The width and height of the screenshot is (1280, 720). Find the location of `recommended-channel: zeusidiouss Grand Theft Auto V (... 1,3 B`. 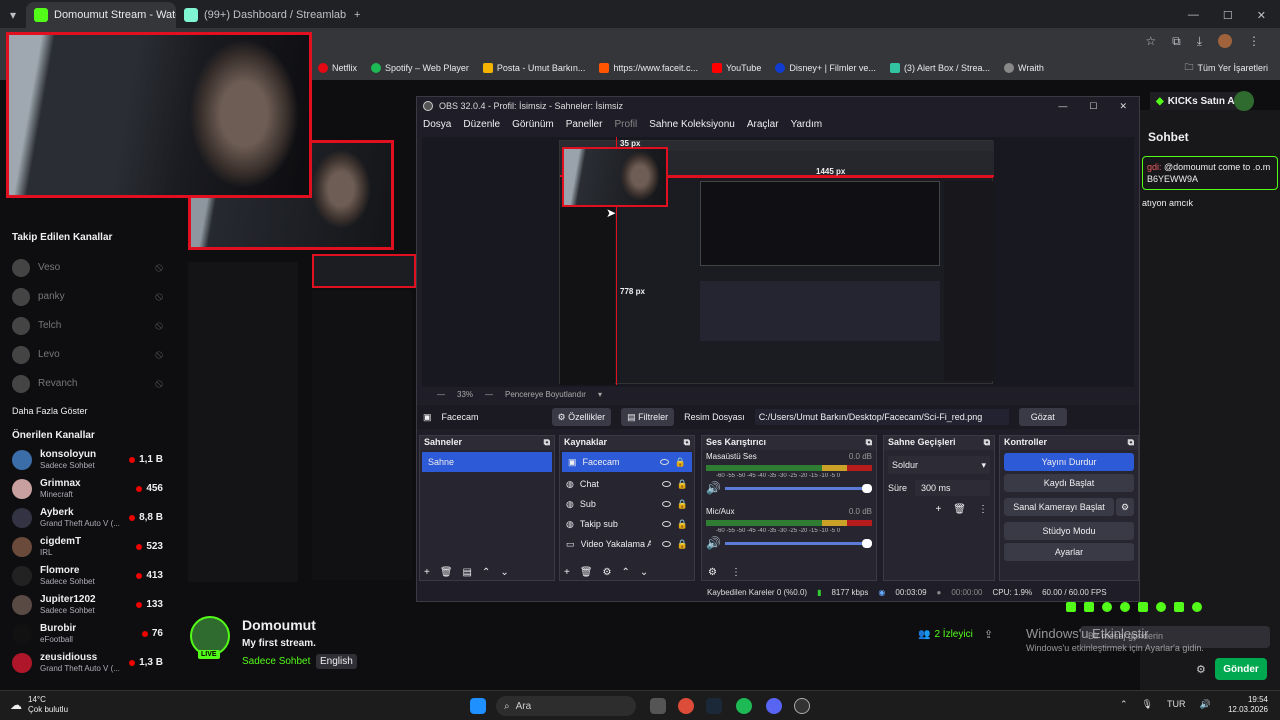

recommended-channel: zeusidiouss Grand Theft Auto V (... 1,3 B is located at coordinates (87, 662).